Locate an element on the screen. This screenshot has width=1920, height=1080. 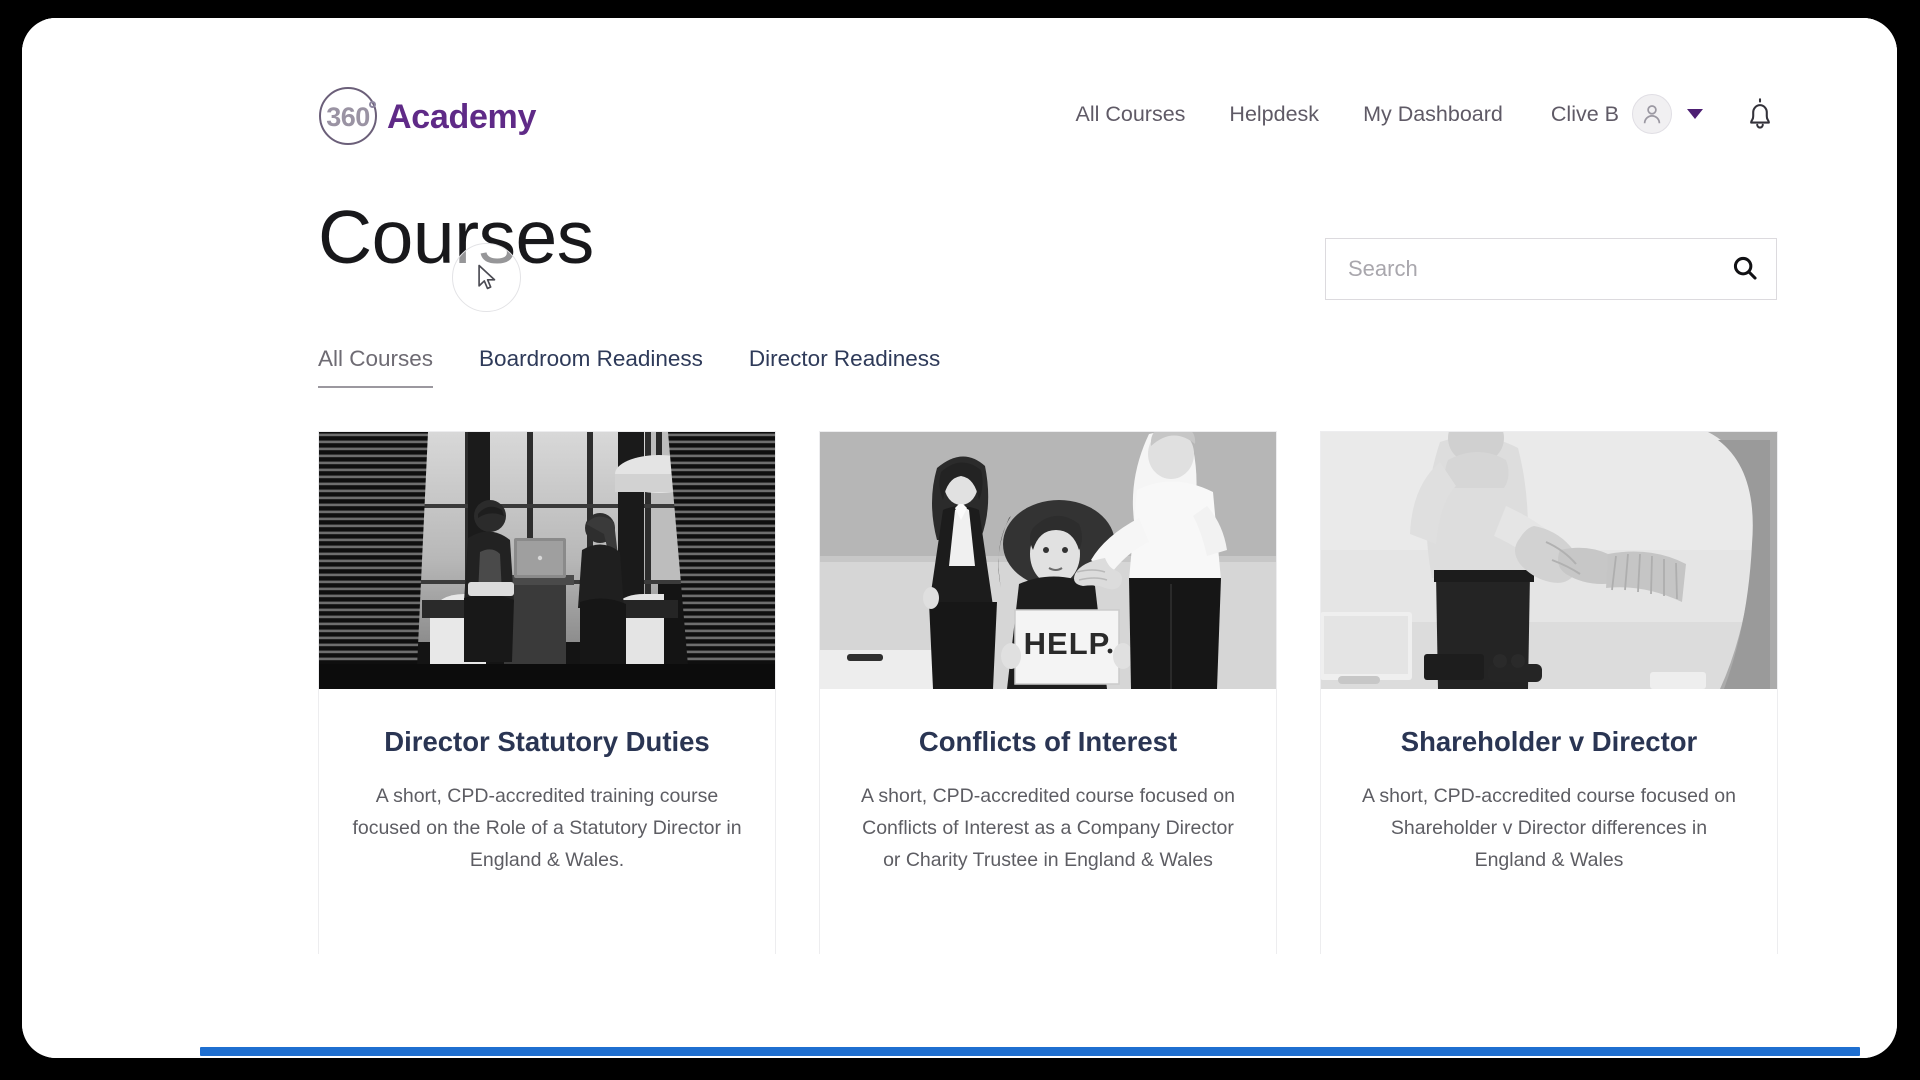
search-submit-button is located at coordinates (1745, 269).